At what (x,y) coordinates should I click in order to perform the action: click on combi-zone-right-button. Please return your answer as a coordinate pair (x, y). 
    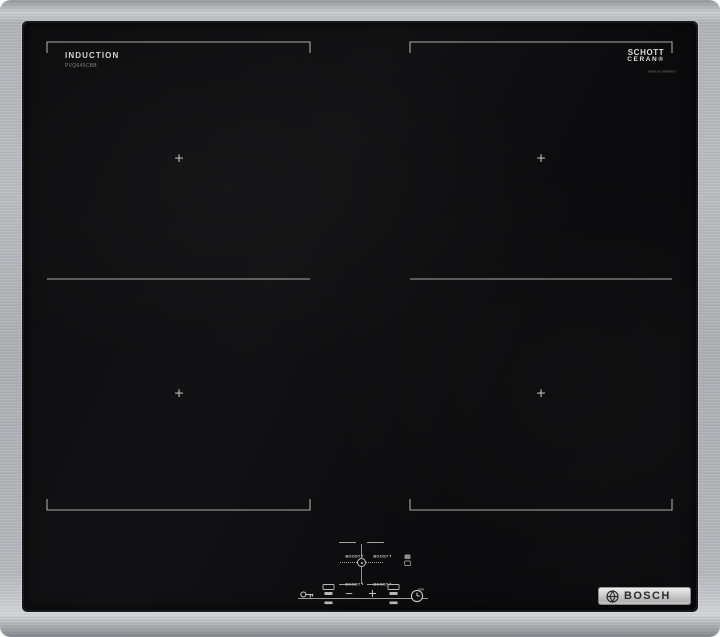
    Looking at the image, I should click on (393, 594).